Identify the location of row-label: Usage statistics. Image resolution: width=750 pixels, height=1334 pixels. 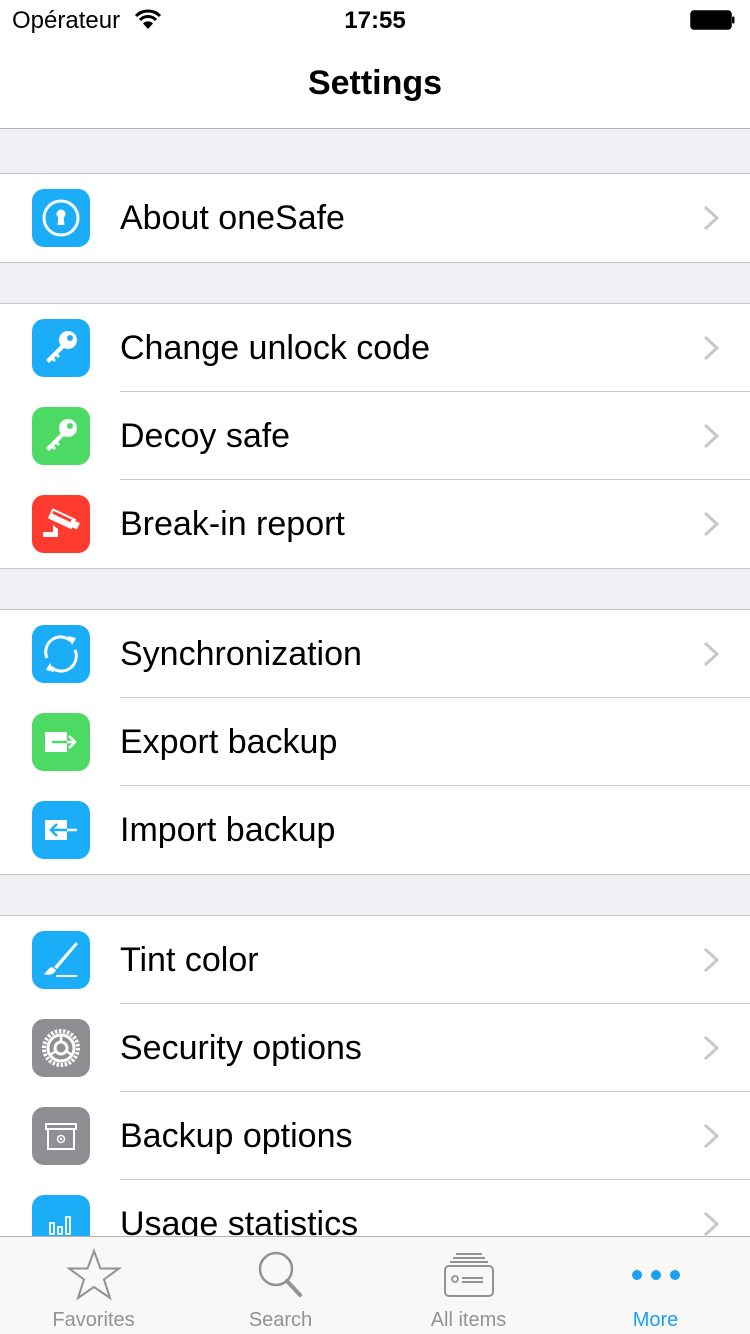
(239, 1220).